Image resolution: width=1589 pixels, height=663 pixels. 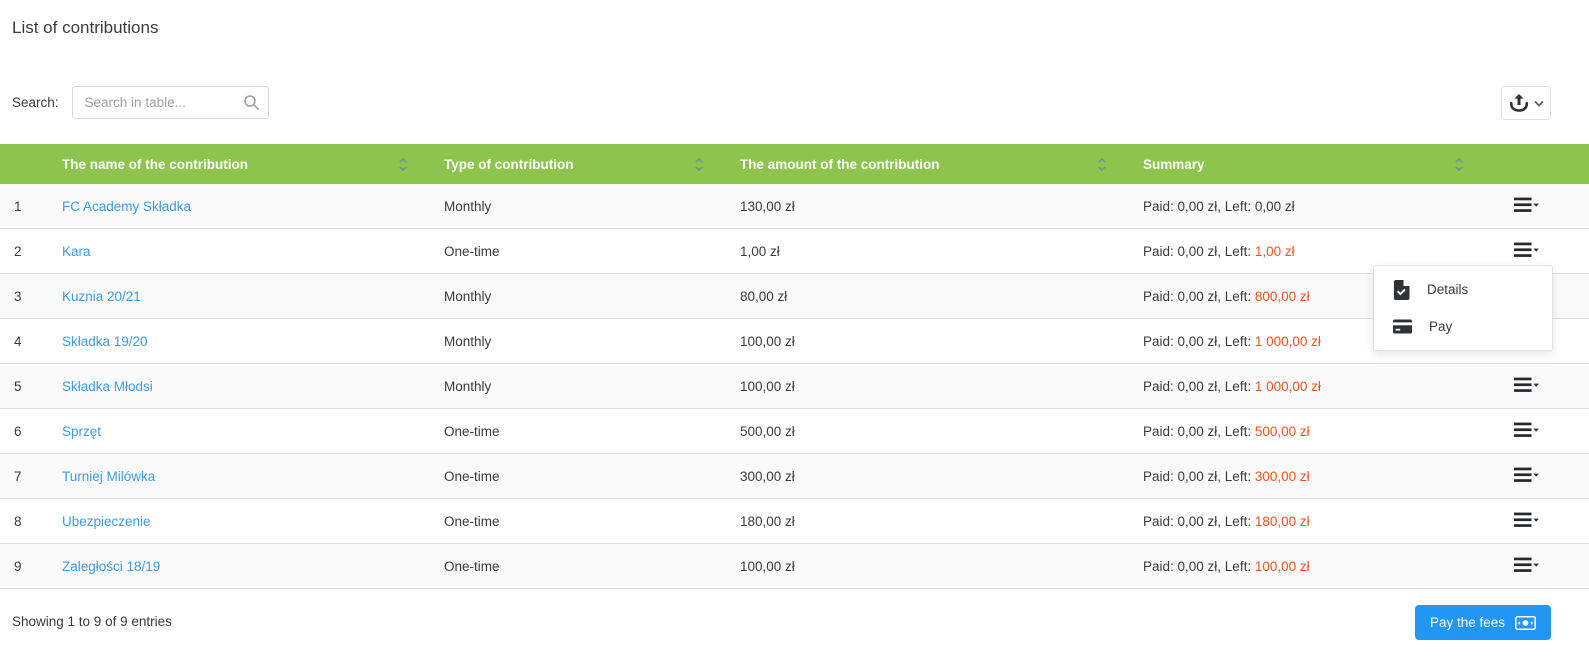 What do you see at coordinates (1282, 296) in the screenshot?
I see `summary-left-value: 800,00 zł` at bounding box center [1282, 296].